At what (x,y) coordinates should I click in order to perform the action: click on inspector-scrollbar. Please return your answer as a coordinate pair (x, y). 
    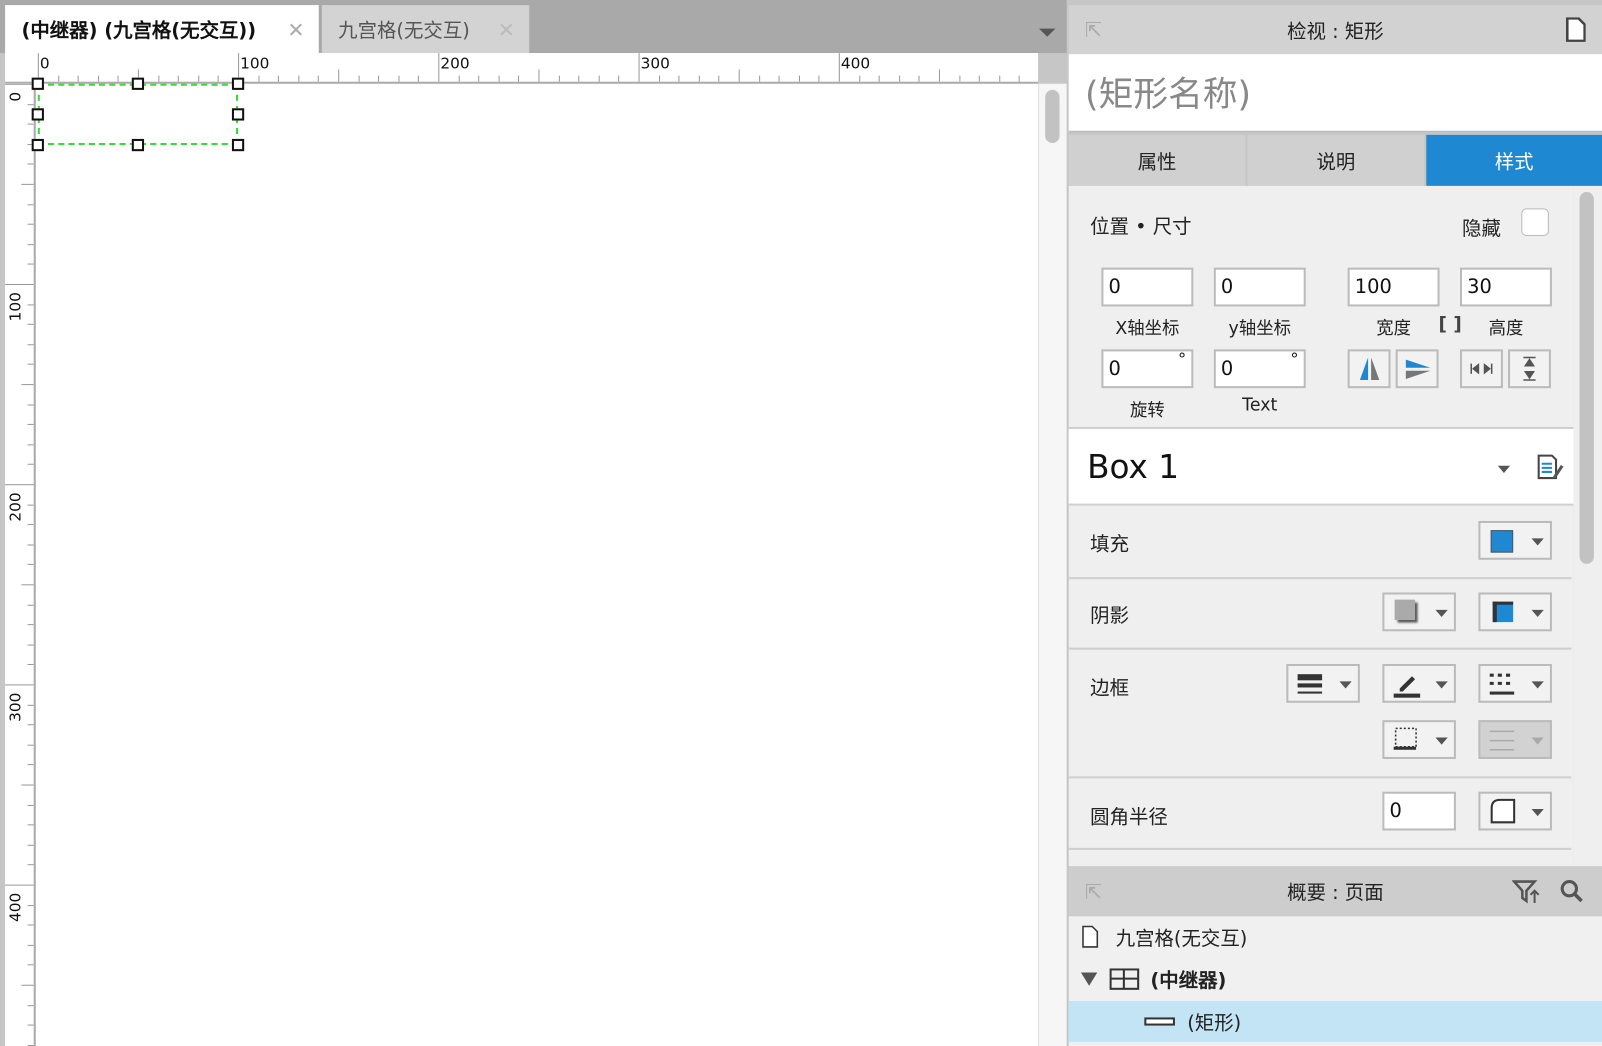
    Looking at the image, I should click on (1587, 526).